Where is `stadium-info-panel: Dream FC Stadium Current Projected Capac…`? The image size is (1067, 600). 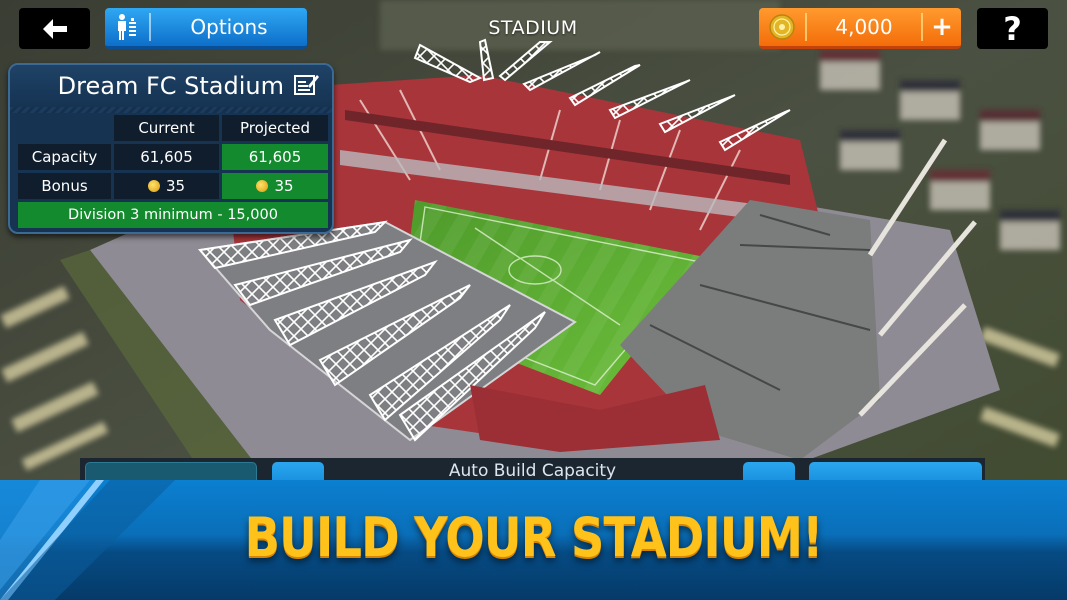
stadium-info-panel: Dream FC Stadium Current Projected Capac… is located at coordinates (171, 148).